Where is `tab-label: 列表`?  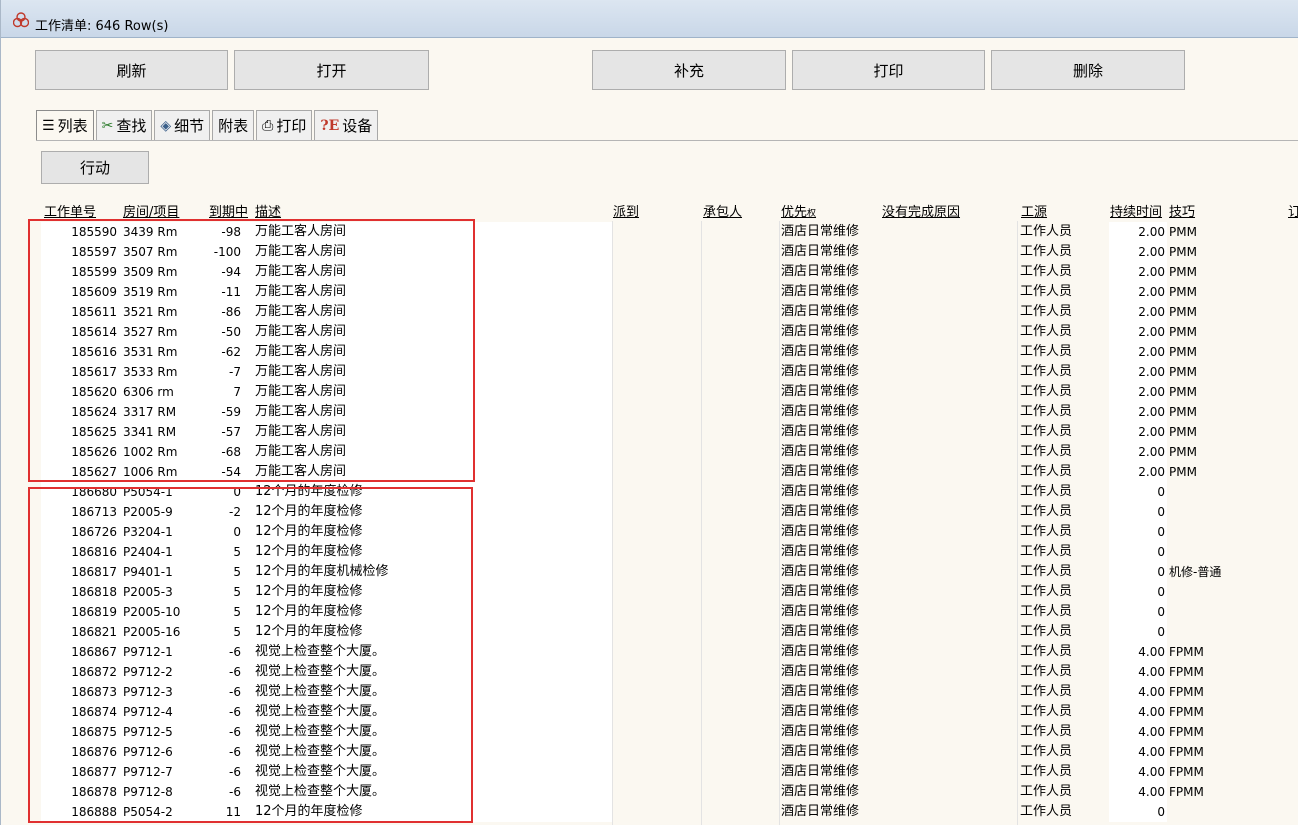 tab-label: 列表 is located at coordinates (72, 126).